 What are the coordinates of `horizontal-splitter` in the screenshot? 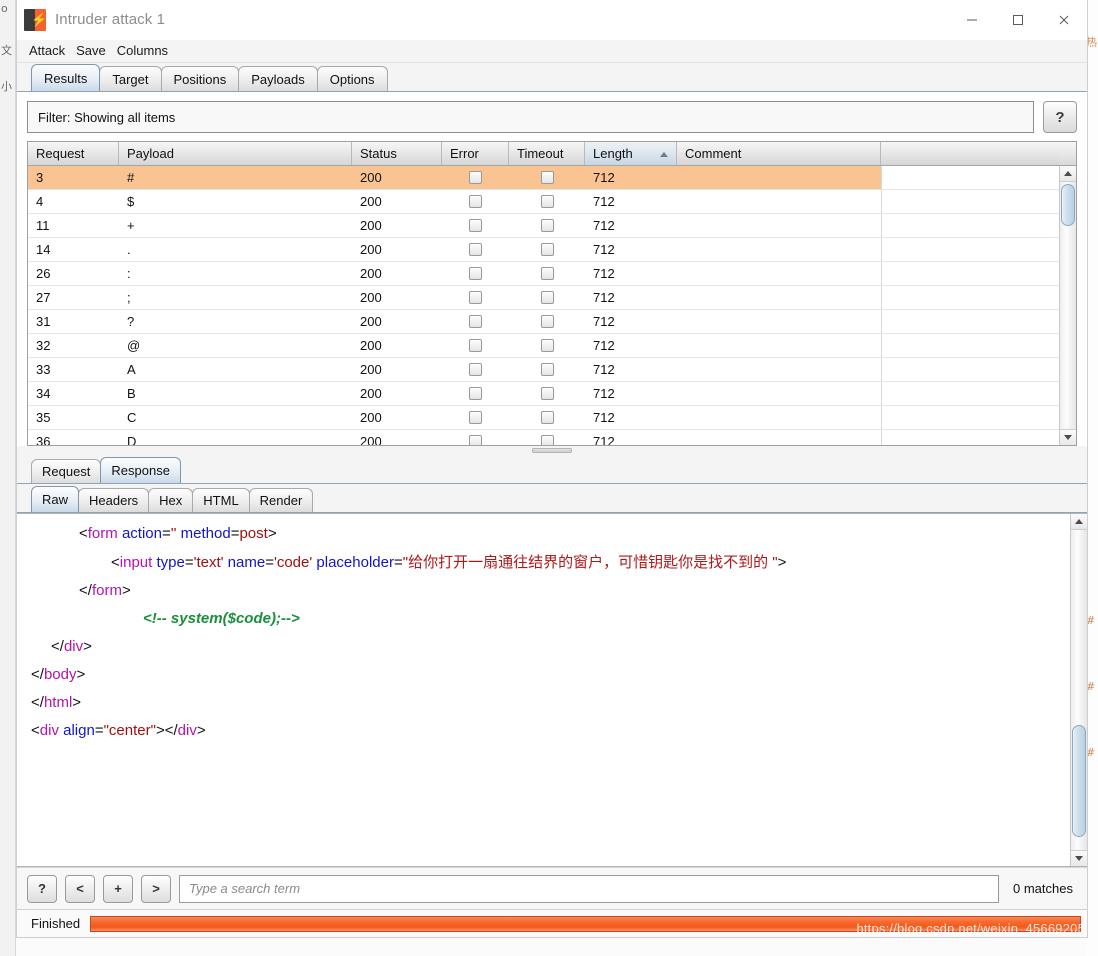 It's located at (552, 451).